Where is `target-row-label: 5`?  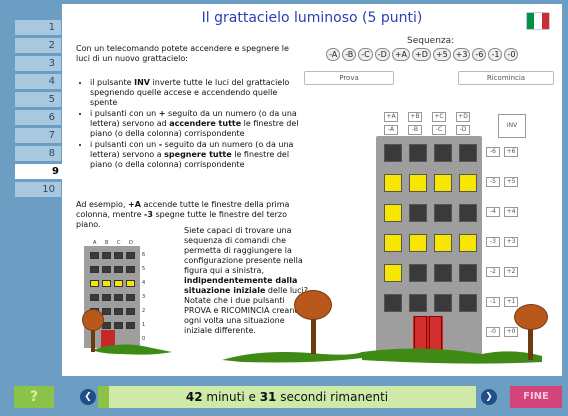
target-row-label: 5 is located at coordinates (144, 269).